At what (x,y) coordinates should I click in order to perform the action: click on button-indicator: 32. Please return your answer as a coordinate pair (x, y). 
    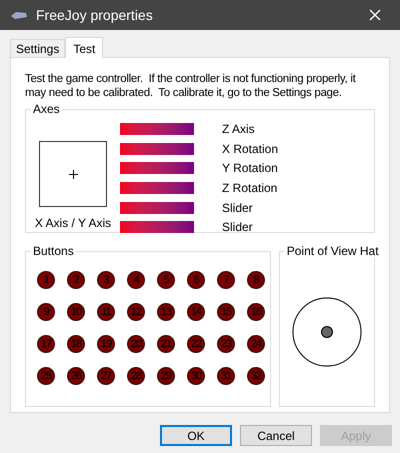
    Looking at the image, I should click on (256, 376).